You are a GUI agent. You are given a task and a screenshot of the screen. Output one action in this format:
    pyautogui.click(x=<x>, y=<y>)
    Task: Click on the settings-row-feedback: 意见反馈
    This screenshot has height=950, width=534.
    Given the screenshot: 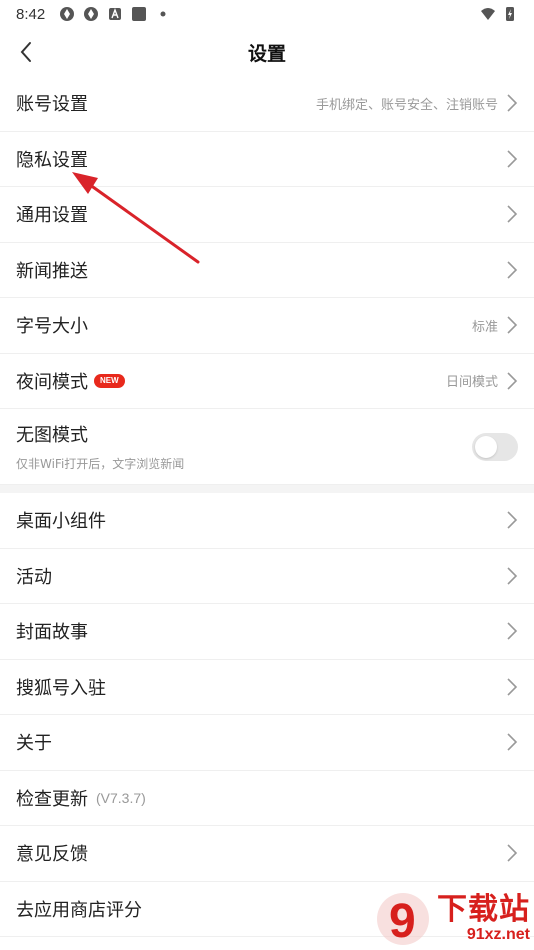 What is the action you would take?
    pyautogui.click(x=267, y=854)
    